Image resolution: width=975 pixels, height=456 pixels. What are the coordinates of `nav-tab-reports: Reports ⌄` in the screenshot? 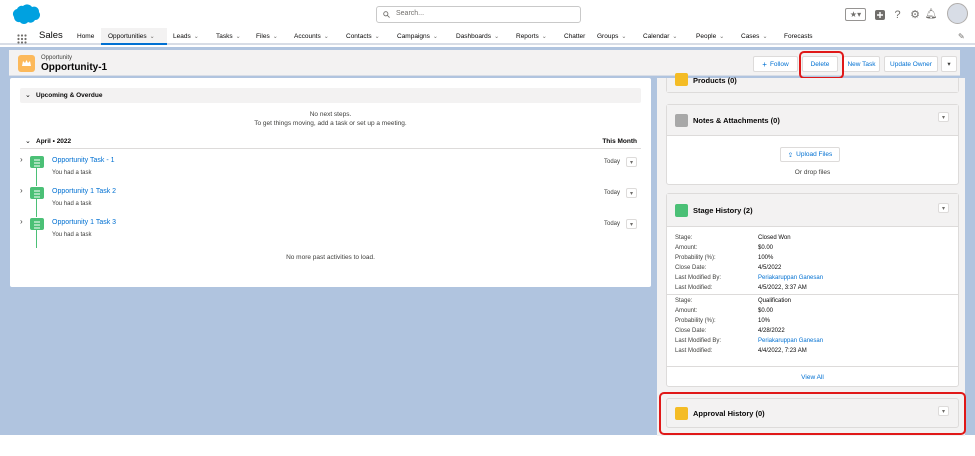 It's located at (531, 36).